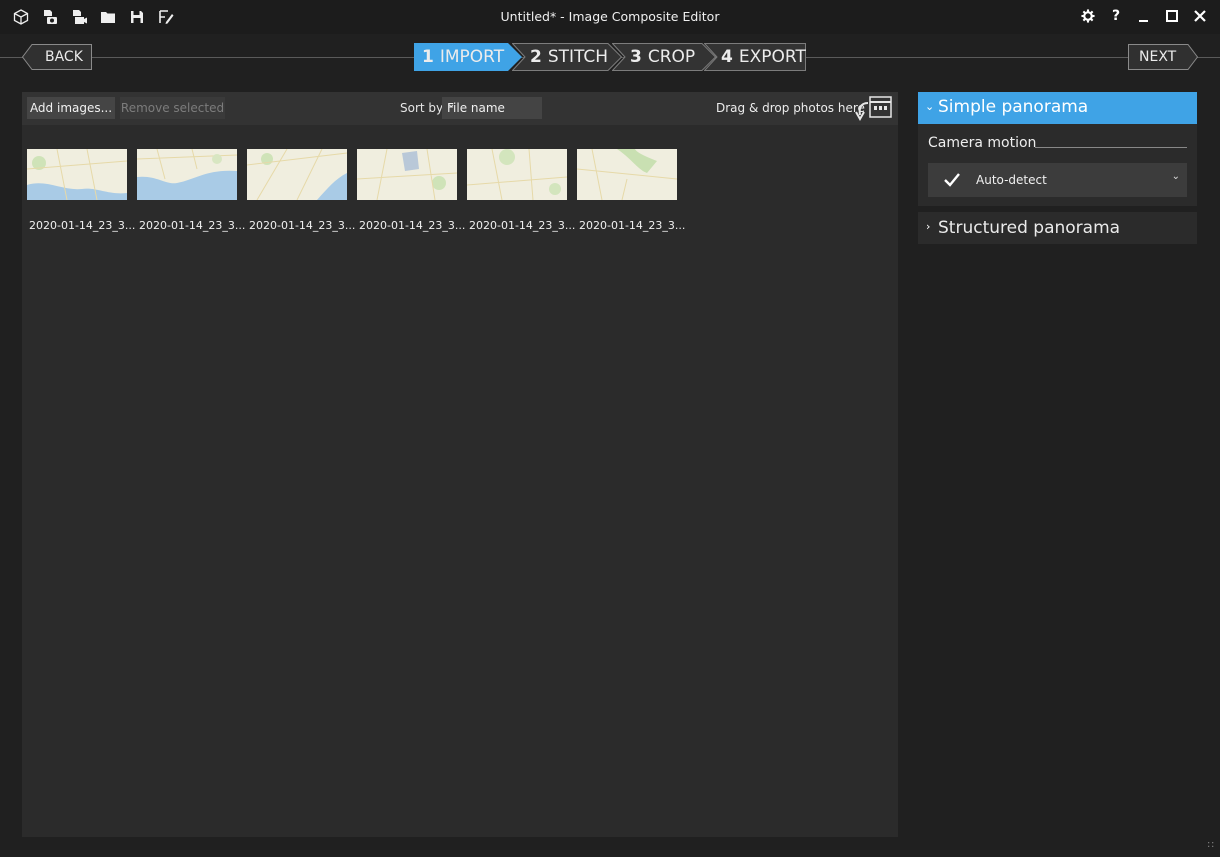 The height and width of the screenshot is (857, 1220). What do you see at coordinates (64, 57) in the screenshot?
I see `back-button-label: BACK` at bounding box center [64, 57].